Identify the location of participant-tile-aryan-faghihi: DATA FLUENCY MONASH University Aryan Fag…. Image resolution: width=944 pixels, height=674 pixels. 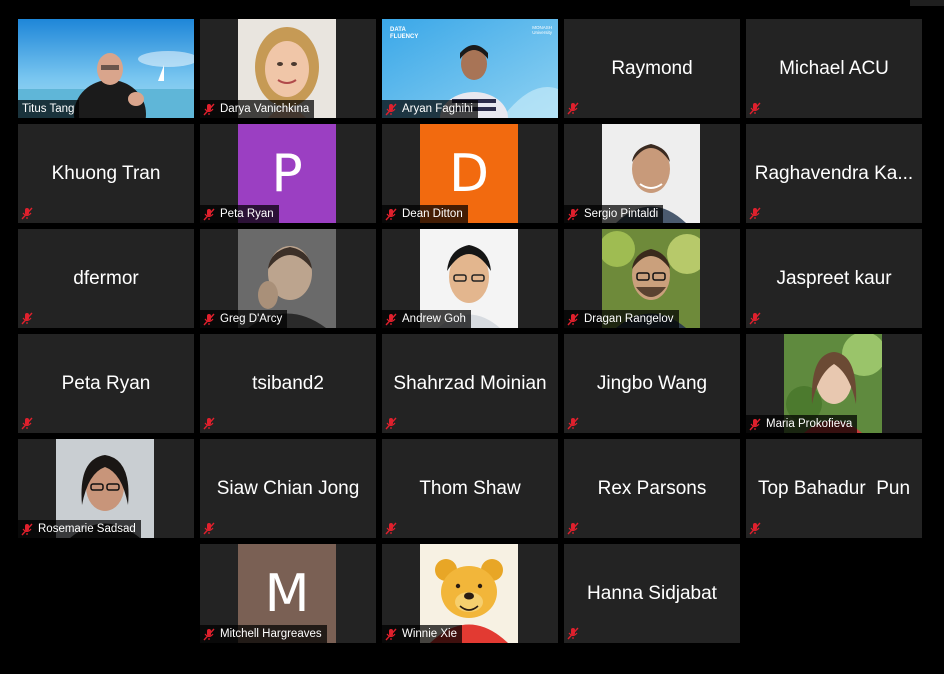
(470, 68).